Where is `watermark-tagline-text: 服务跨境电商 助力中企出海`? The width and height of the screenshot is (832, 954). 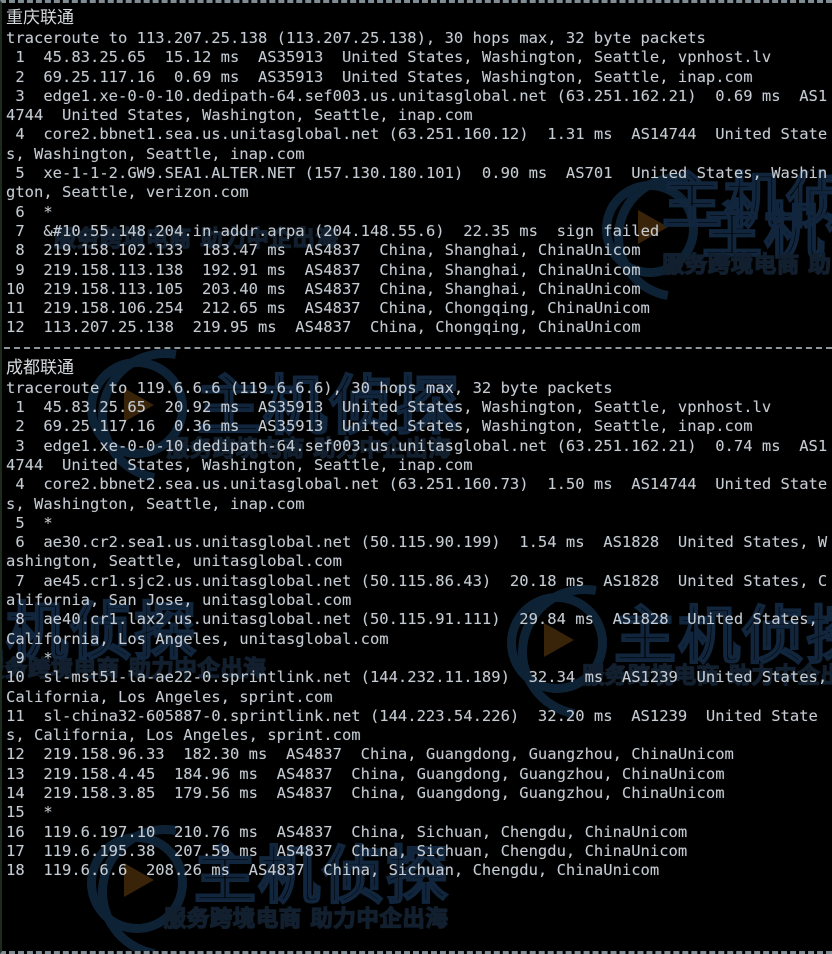 watermark-tagline-text: 服务跨境电商 助力中企出海 is located at coordinates (306, 919).